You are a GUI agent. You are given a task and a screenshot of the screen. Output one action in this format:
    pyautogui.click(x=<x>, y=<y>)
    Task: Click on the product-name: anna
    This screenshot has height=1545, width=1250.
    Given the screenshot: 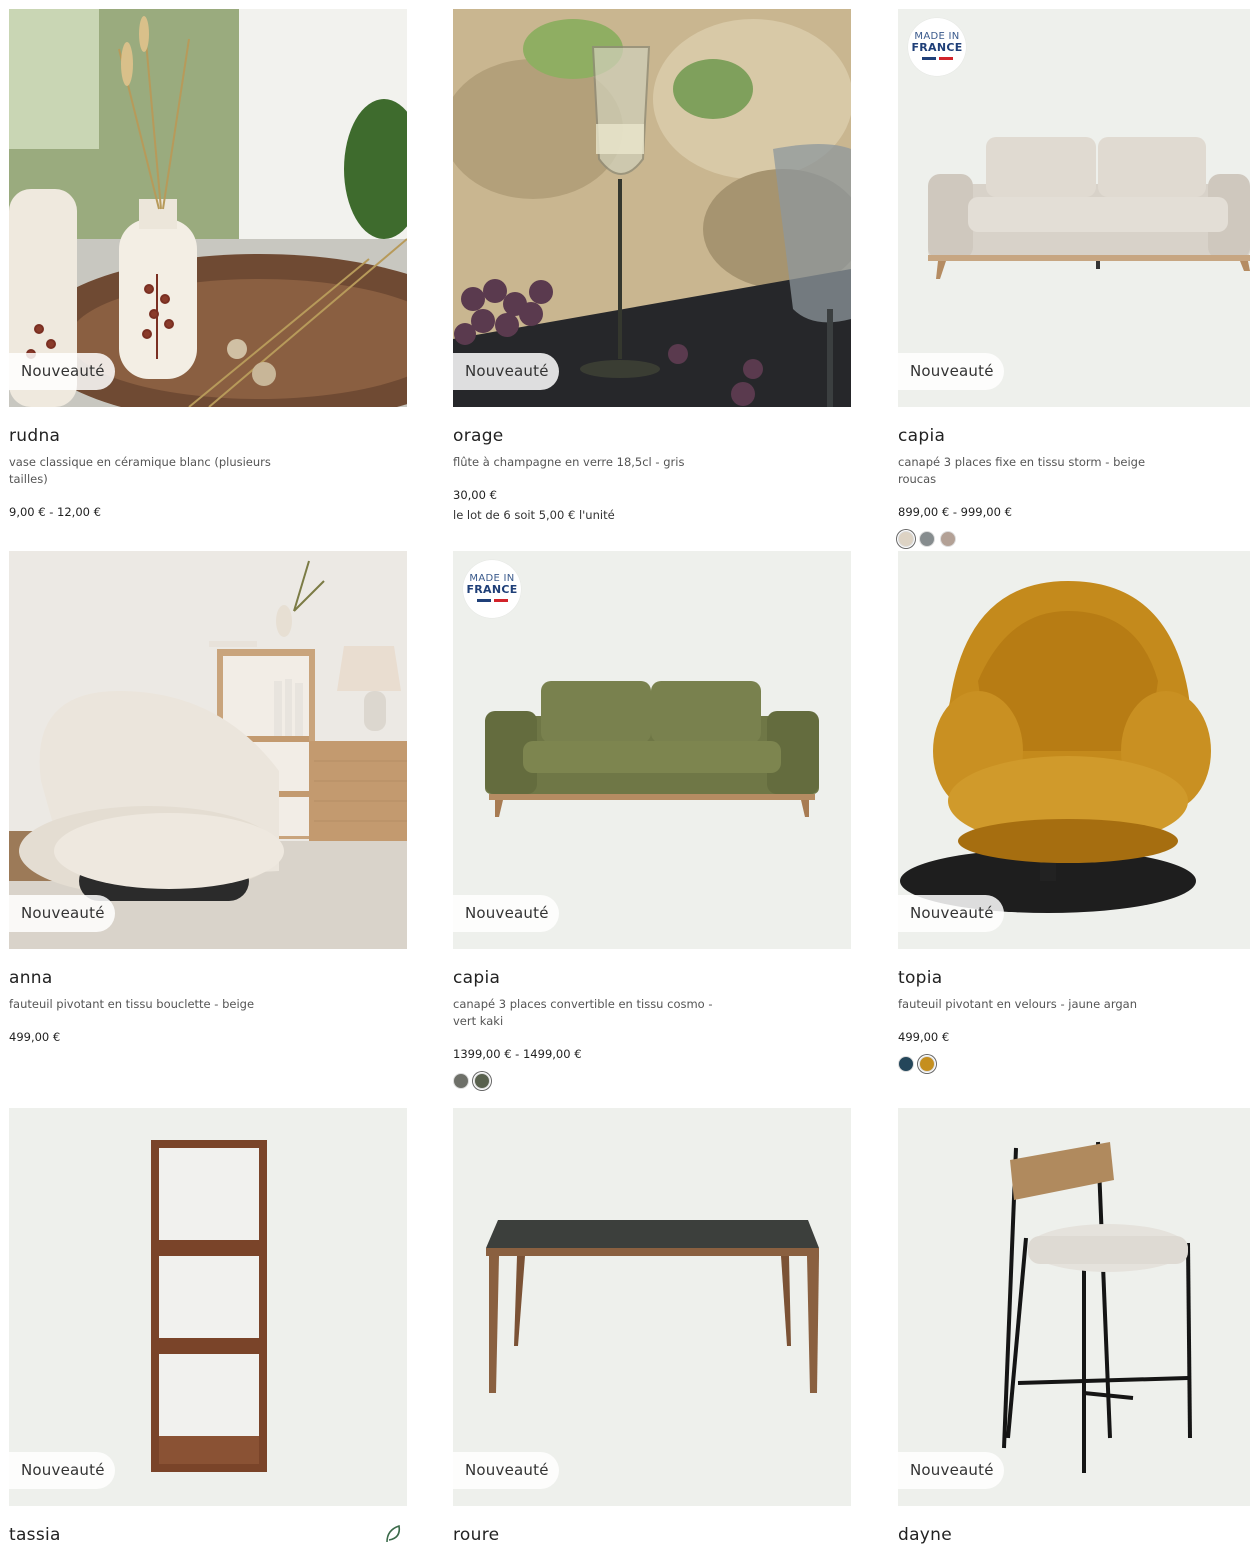 What is the action you would take?
    pyautogui.click(x=208, y=978)
    